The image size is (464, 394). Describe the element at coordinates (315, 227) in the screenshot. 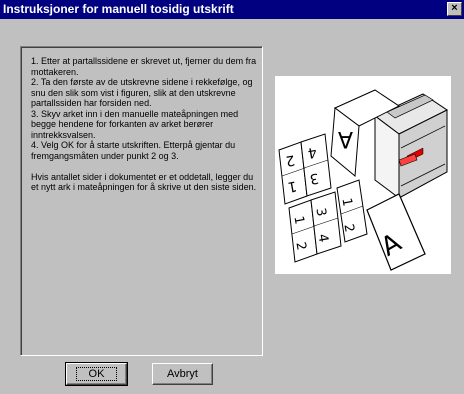

I see `page-stack-bottom: 1 2 3 4` at that location.